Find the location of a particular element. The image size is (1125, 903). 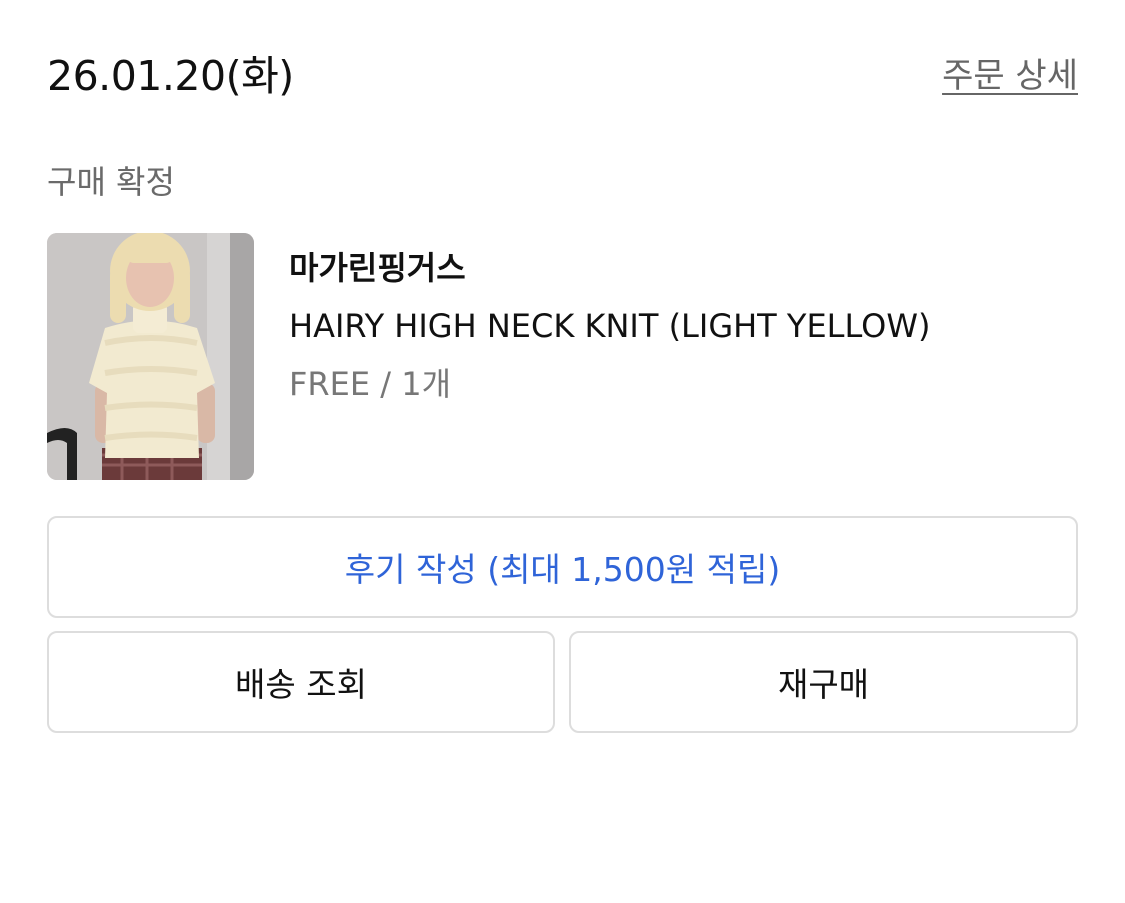

order-detail-link: 주문 상세 is located at coordinates (1010, 76).